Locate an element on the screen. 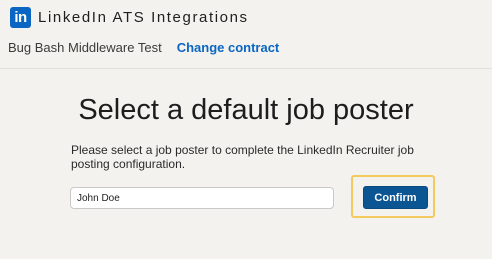  app-header: in LinkedIn ATS Integrations is located at coordinates (129, 17).